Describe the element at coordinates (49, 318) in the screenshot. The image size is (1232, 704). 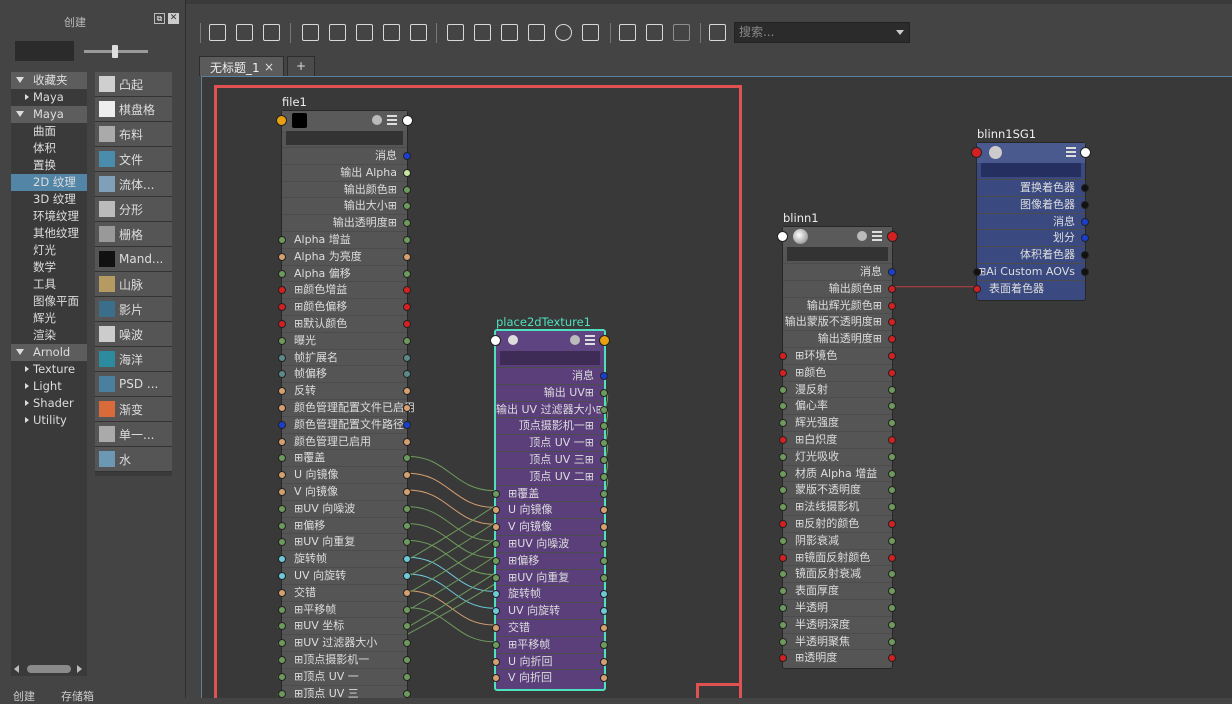
I see `category-item: 辉光` at that location.